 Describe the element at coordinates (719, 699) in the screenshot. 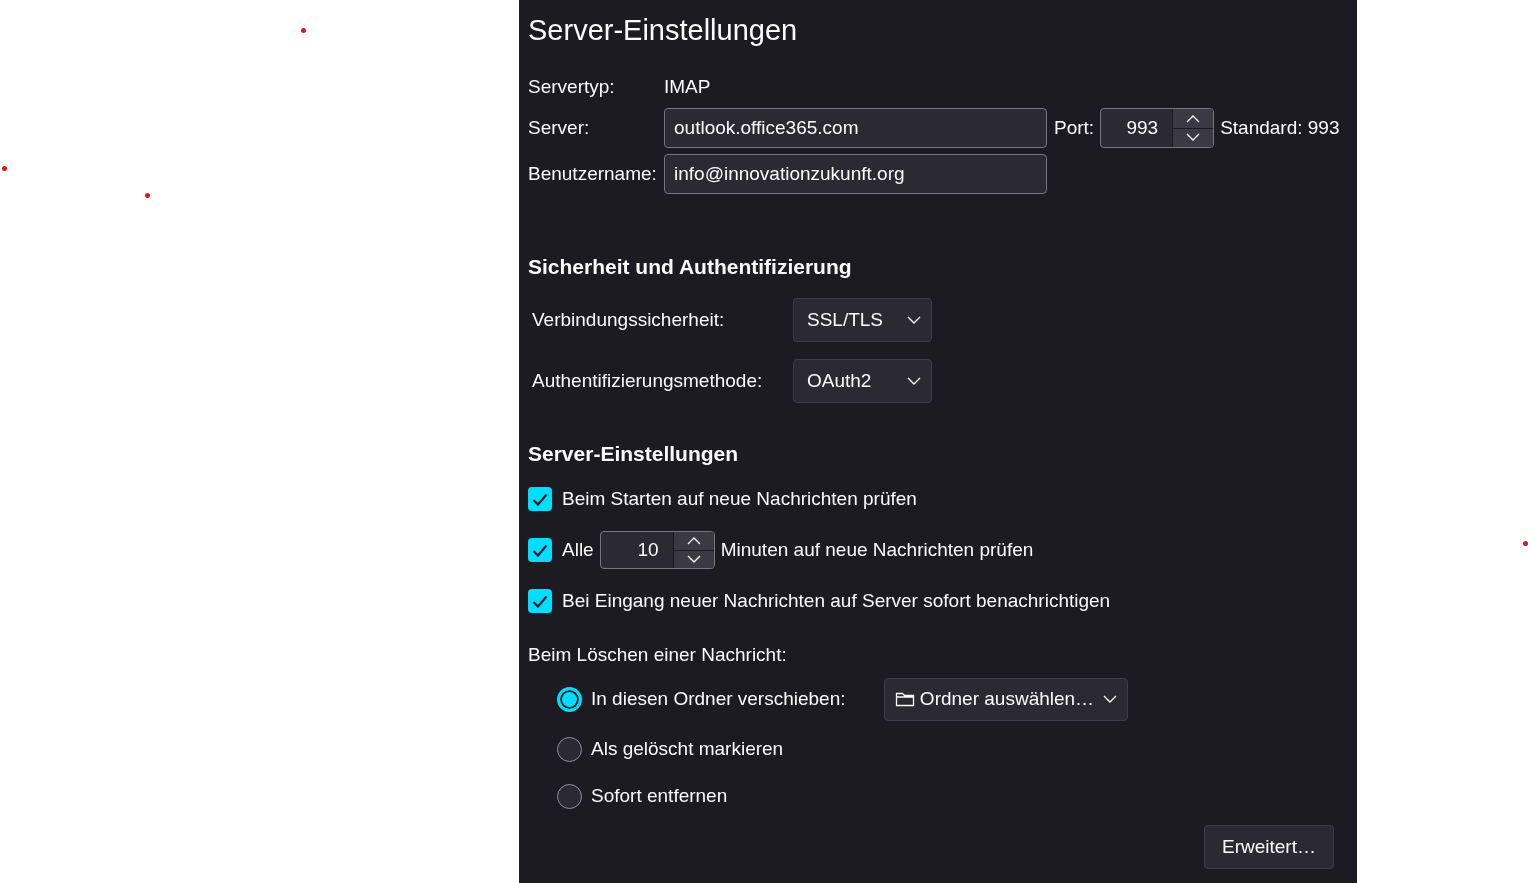

I see `radio-label: In diesen Ordner verschieben:` at that location.